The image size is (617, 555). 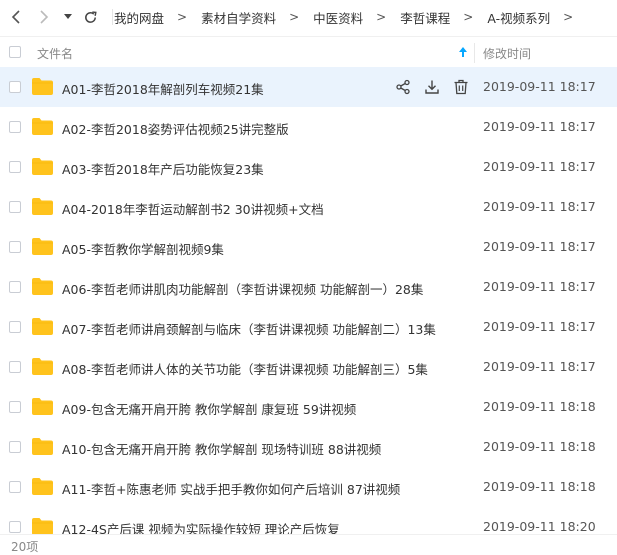 What do you see at coordinates (425, 17) in the screenshot?
I see `breadcrumb-item: 李哲课程` at bounding box center [425, 17].